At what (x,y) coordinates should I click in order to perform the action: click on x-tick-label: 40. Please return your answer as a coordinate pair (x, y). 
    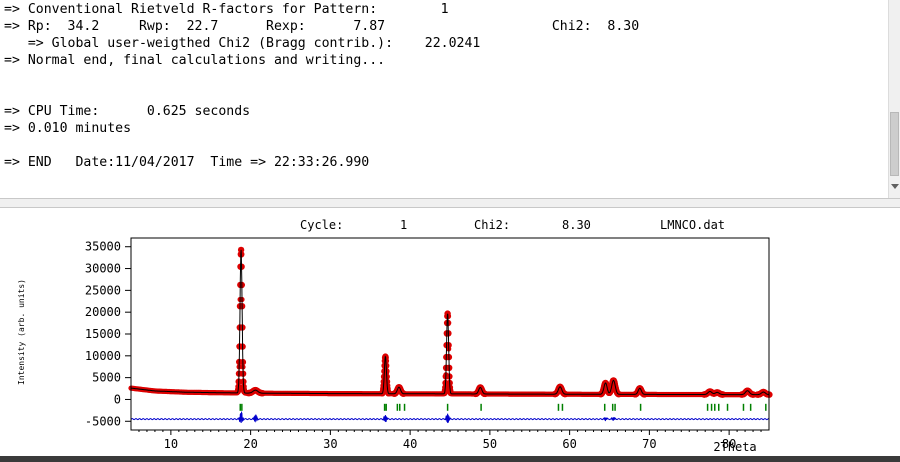
    Looking at the image, I should click on (410, 444).